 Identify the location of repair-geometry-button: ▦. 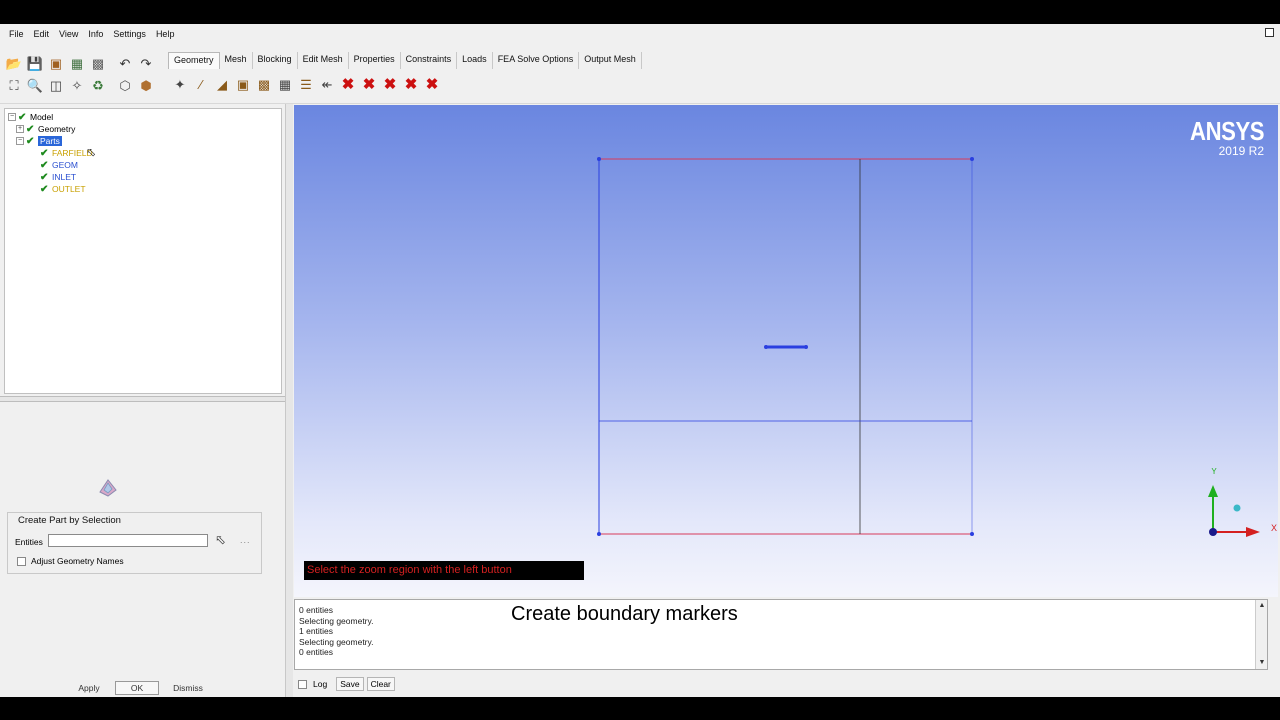
(285, 84).